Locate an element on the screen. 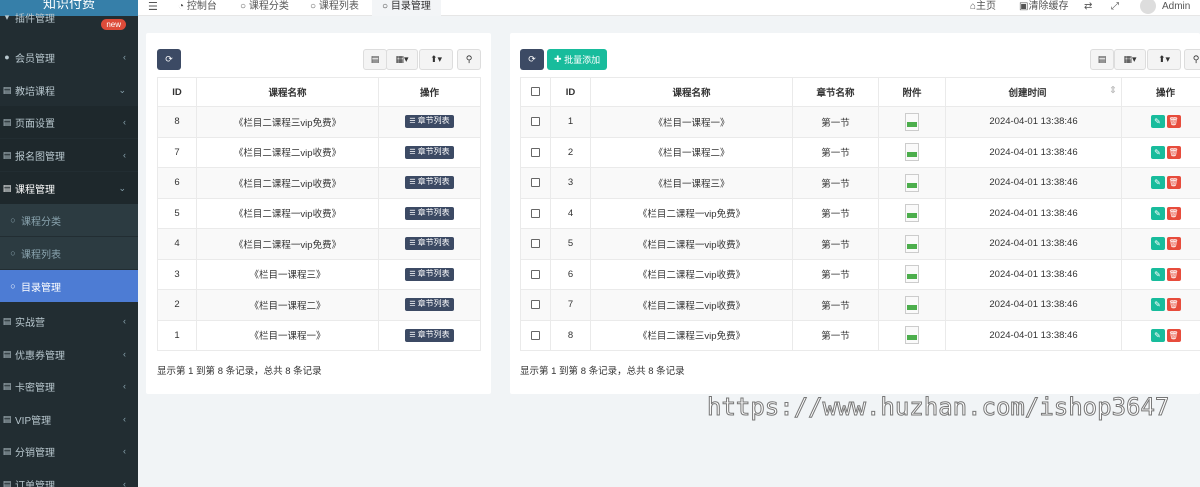 The width and height of the screenshot is (1200, 487). col-chapter-name: 章节名称 is located at coordinates (835, 92).